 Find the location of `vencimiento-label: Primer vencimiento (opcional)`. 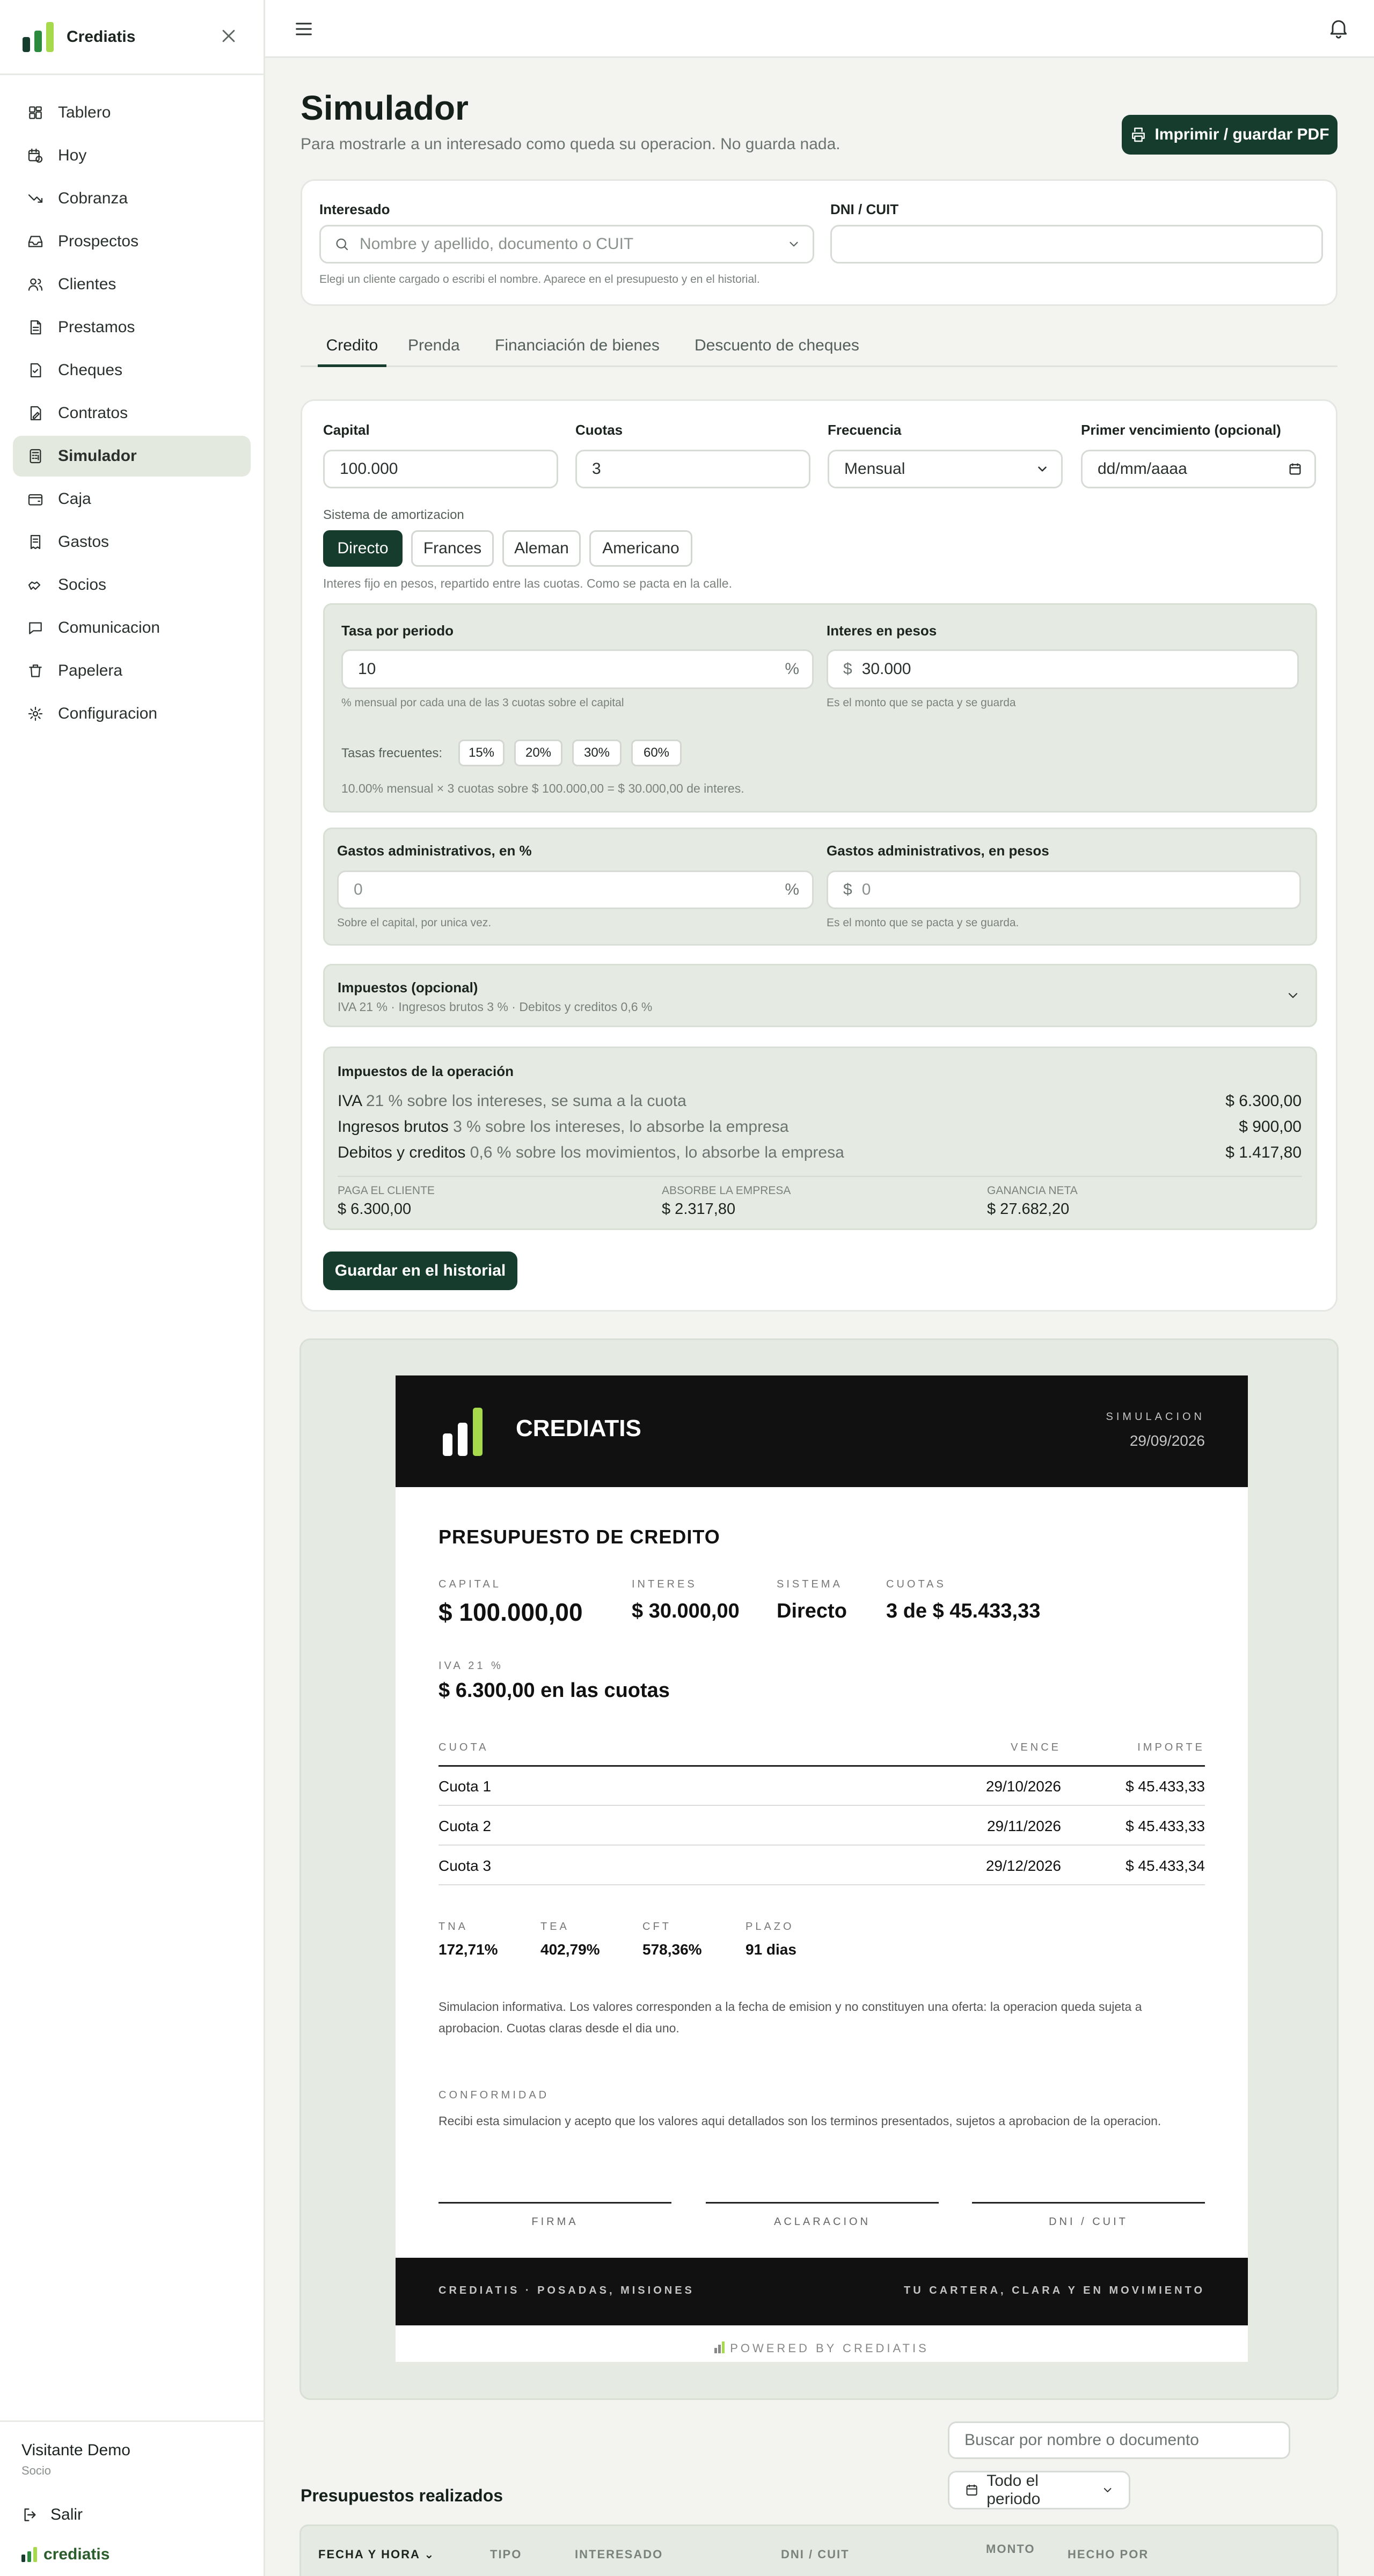

vencimiento-label: Primer vencimiento (opcional) is located at coordinates (1181, 430).